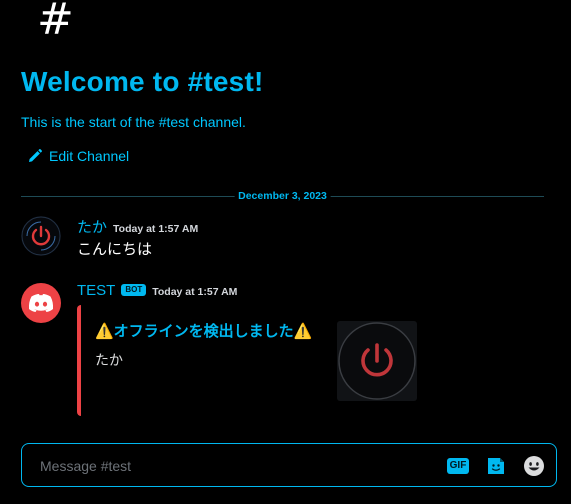 The width and height of the screenshot is (571, 504). I want to click on message-content: こんにちは, so click(115, 249).